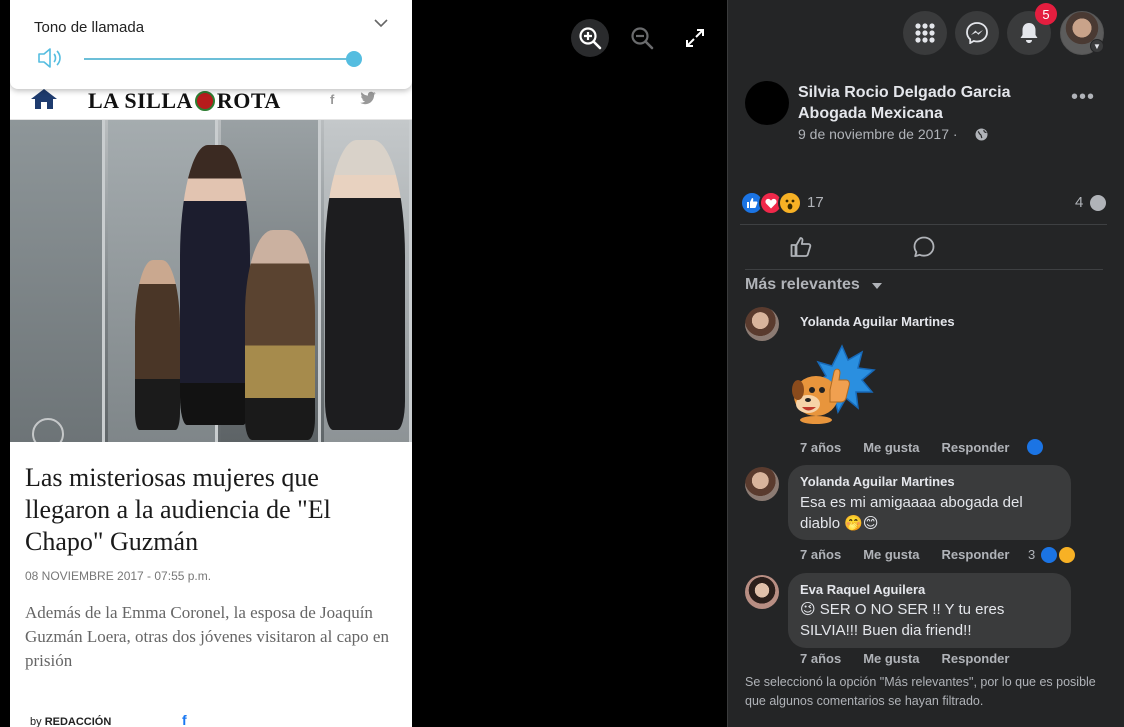  I want to click on article-date: 08 NOVIEMBRE 2017 - 07:55 p.m., so click(118, 576).